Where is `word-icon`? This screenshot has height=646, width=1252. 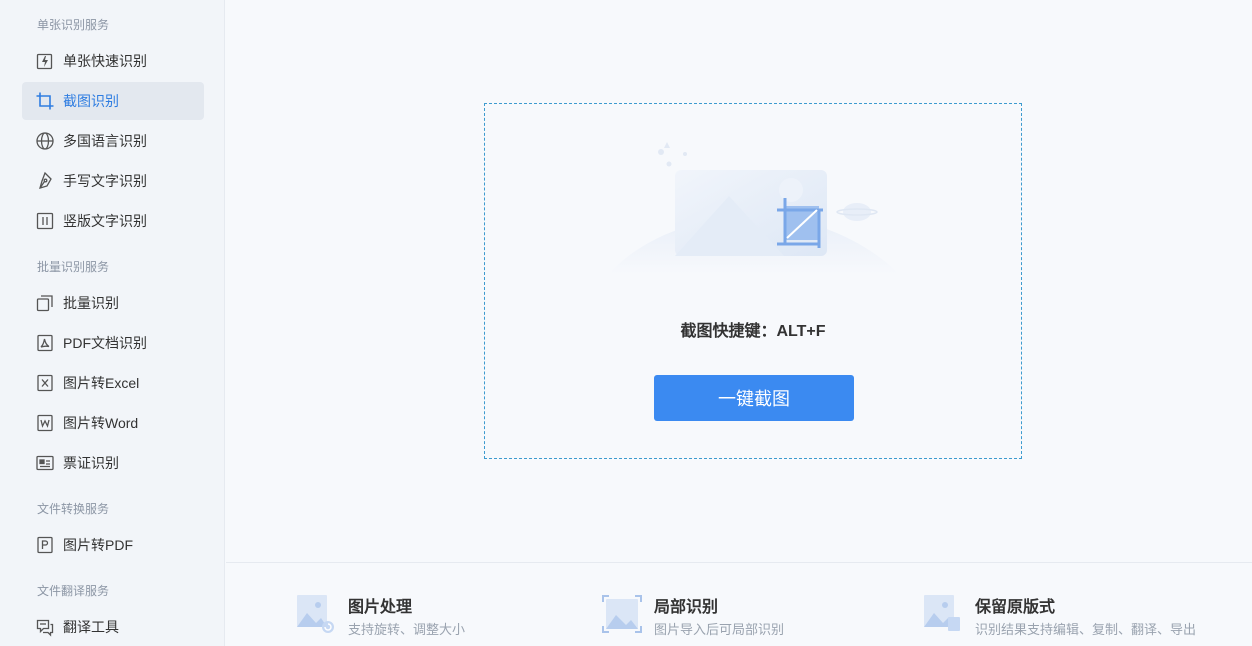
word-icon is located at coordinates (45, 423).